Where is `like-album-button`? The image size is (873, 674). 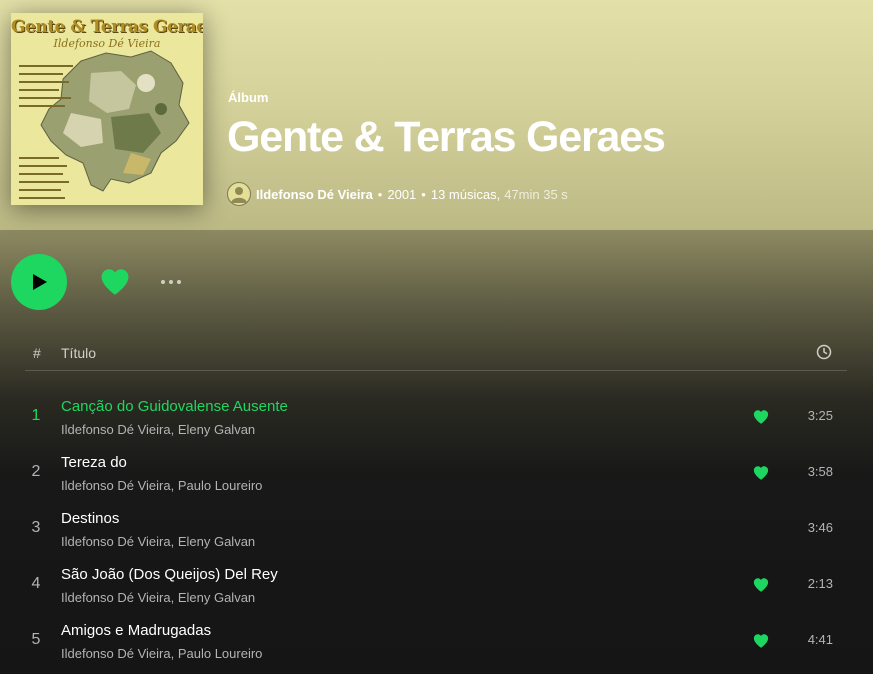
like-album-button is located at coordinates (115, 282).